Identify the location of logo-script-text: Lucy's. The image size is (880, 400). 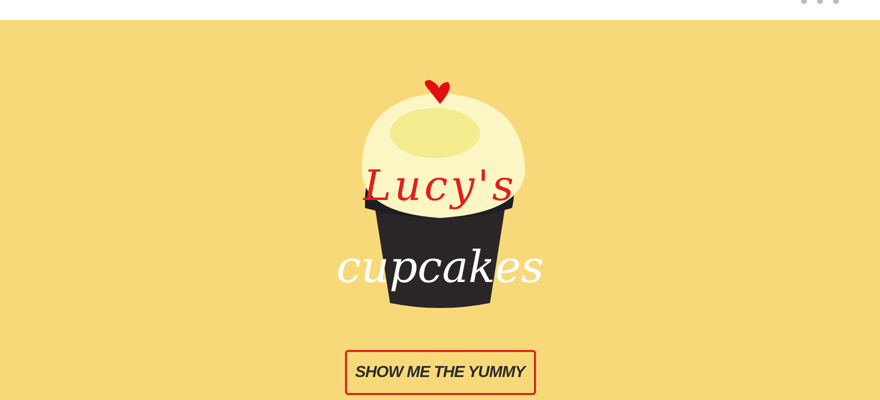
(440, 186).